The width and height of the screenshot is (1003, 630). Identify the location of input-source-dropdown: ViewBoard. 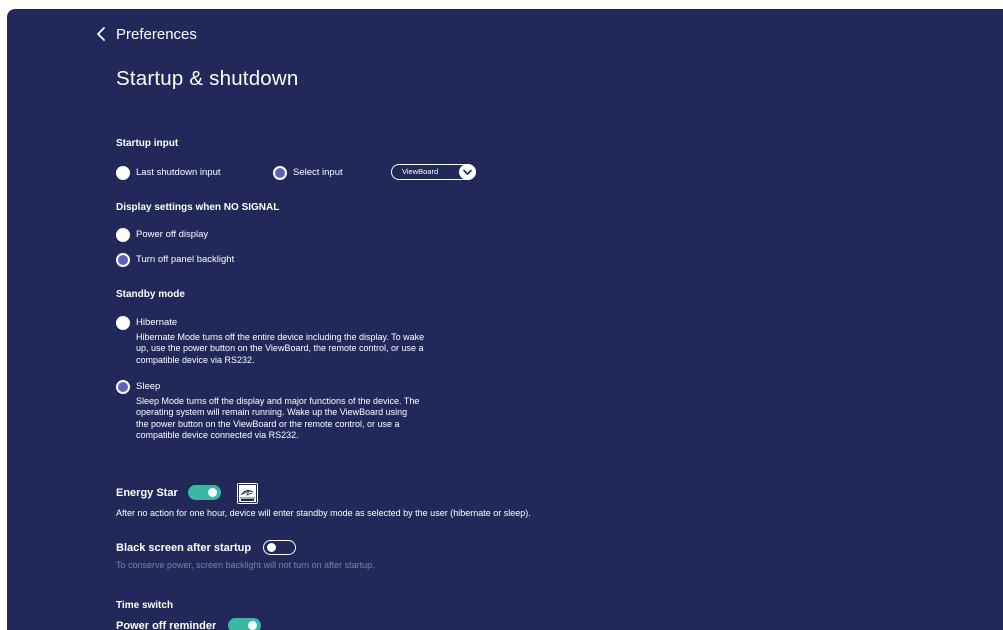
(433, 172).